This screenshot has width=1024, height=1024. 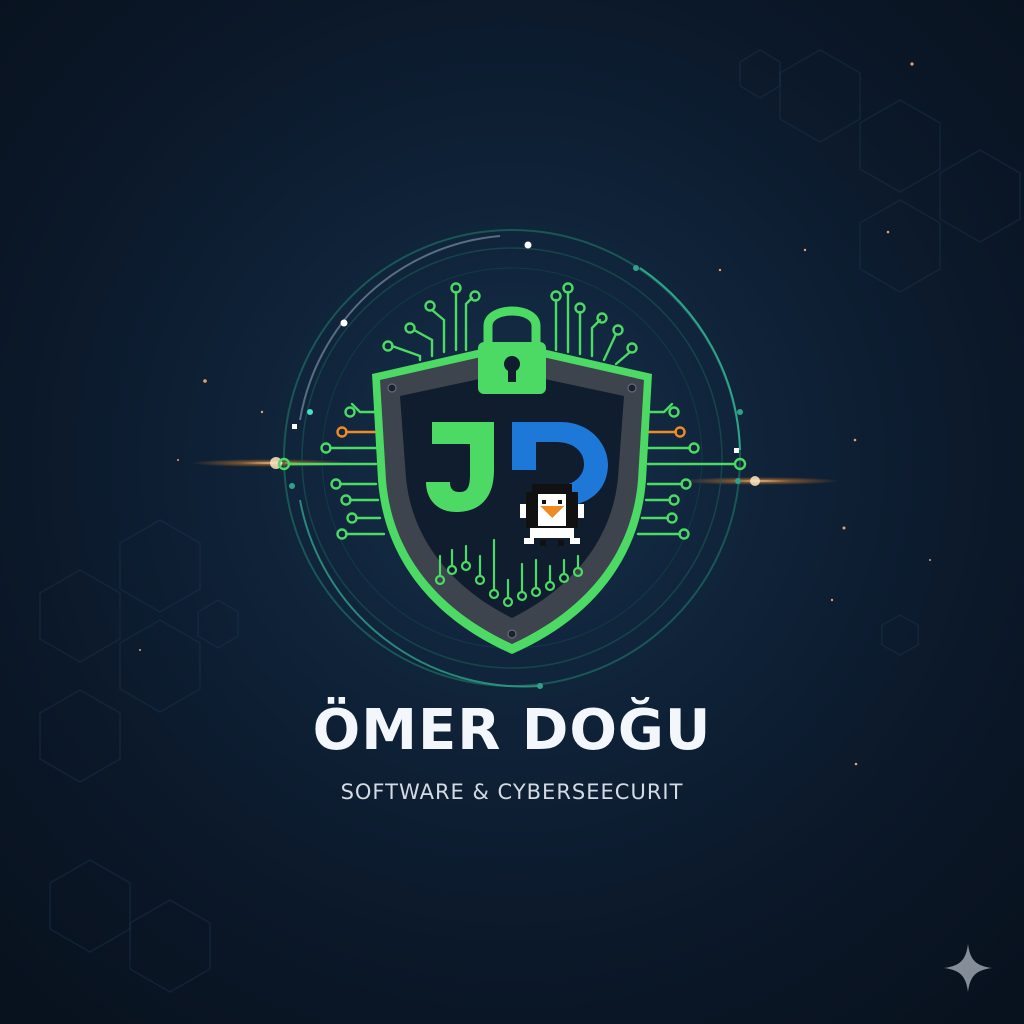 What do you see at coordinates (691, 471) in the screenshot?
I see `circuit-traces-right` at bounding box center [691, 471].